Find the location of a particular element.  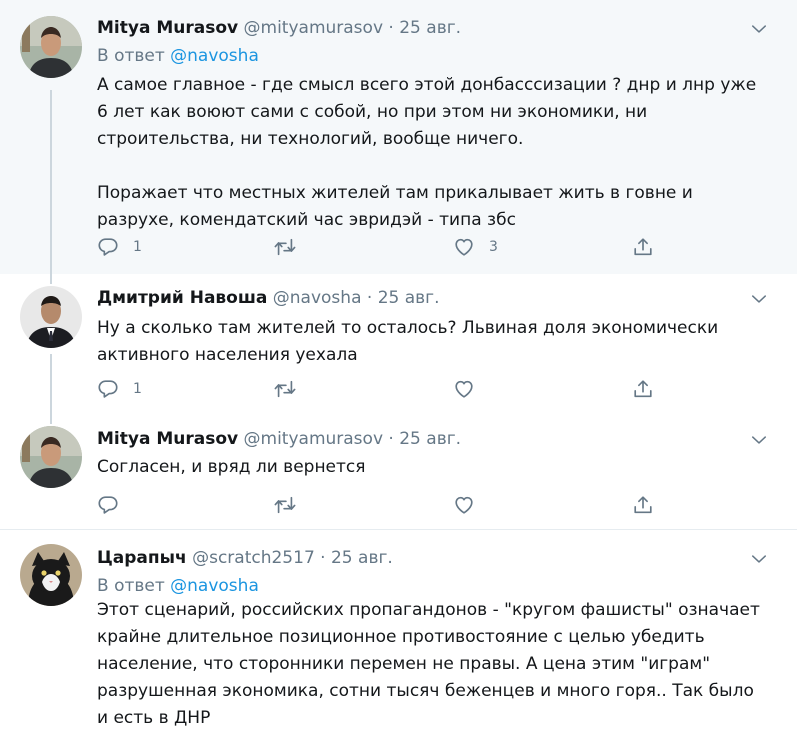

tweet-header: Царапыч @scratch2517 · 25 авг. is located at coordinates (245, 558).